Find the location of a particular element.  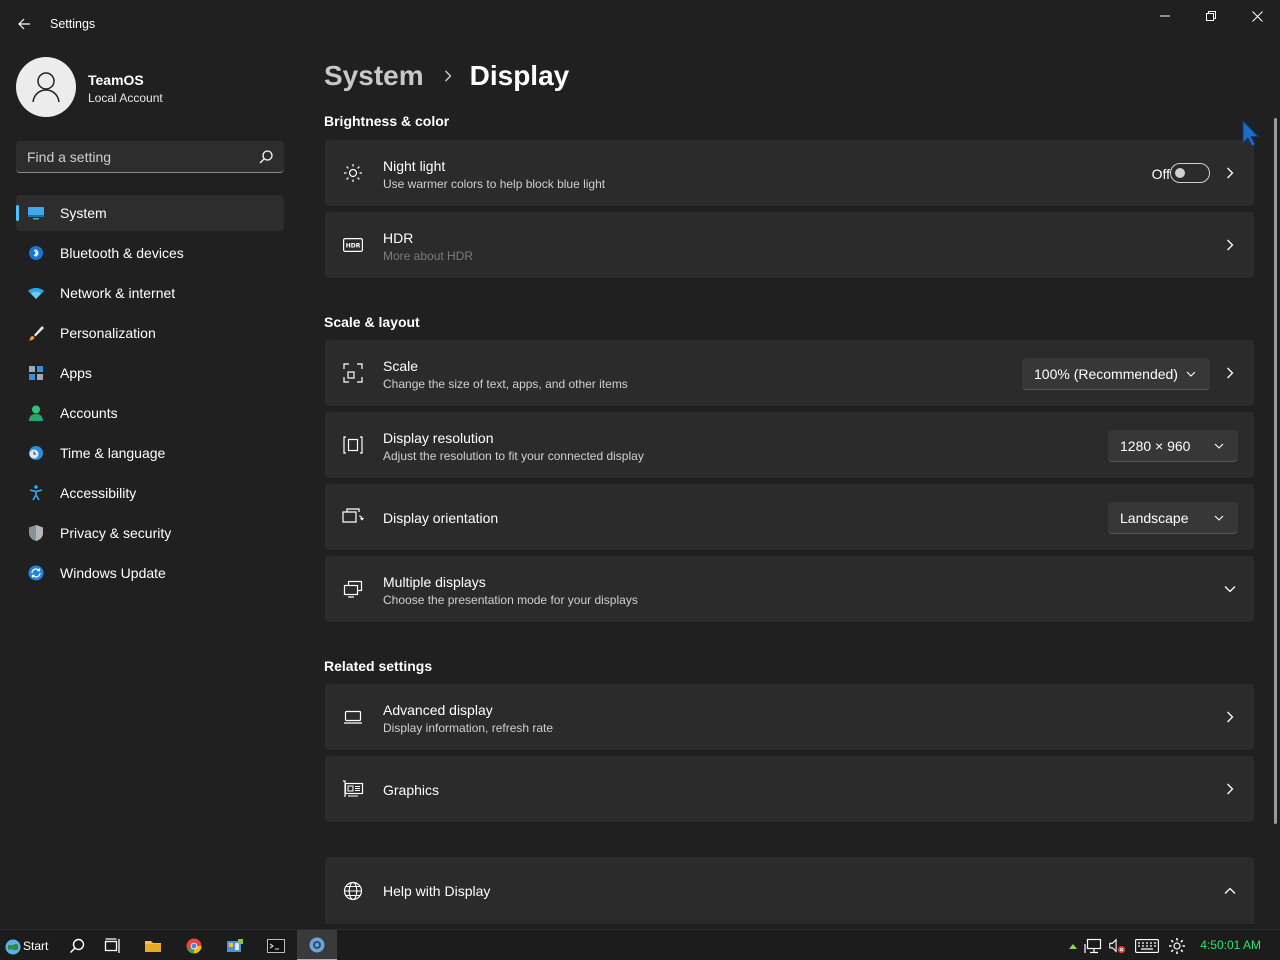

sidebar-item-system: System is located at coordinates (150, 213).